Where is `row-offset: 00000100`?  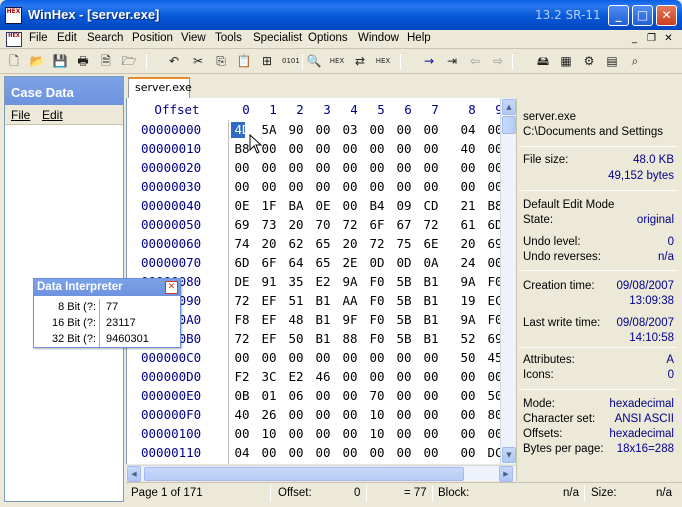 row-offset: 00000100 is located at coordinates (171, 433).